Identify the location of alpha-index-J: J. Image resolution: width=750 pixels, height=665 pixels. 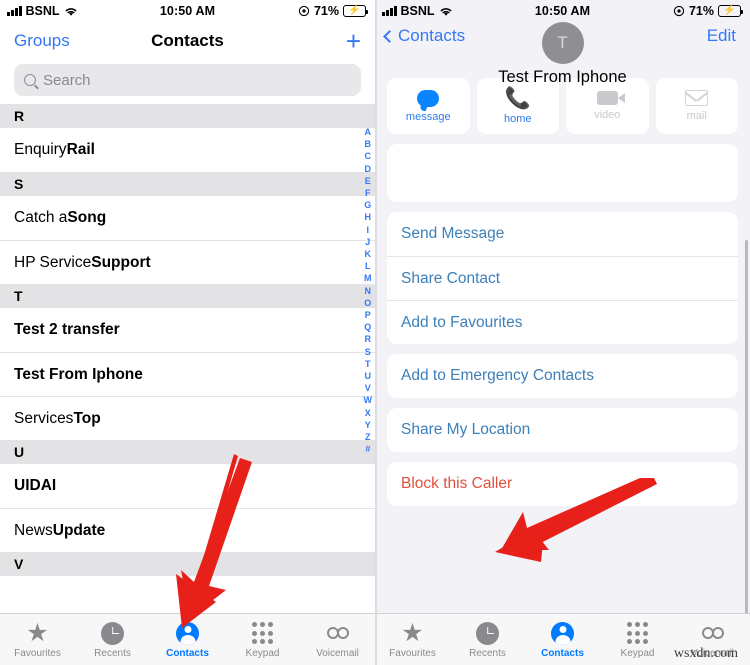
(367, 242).